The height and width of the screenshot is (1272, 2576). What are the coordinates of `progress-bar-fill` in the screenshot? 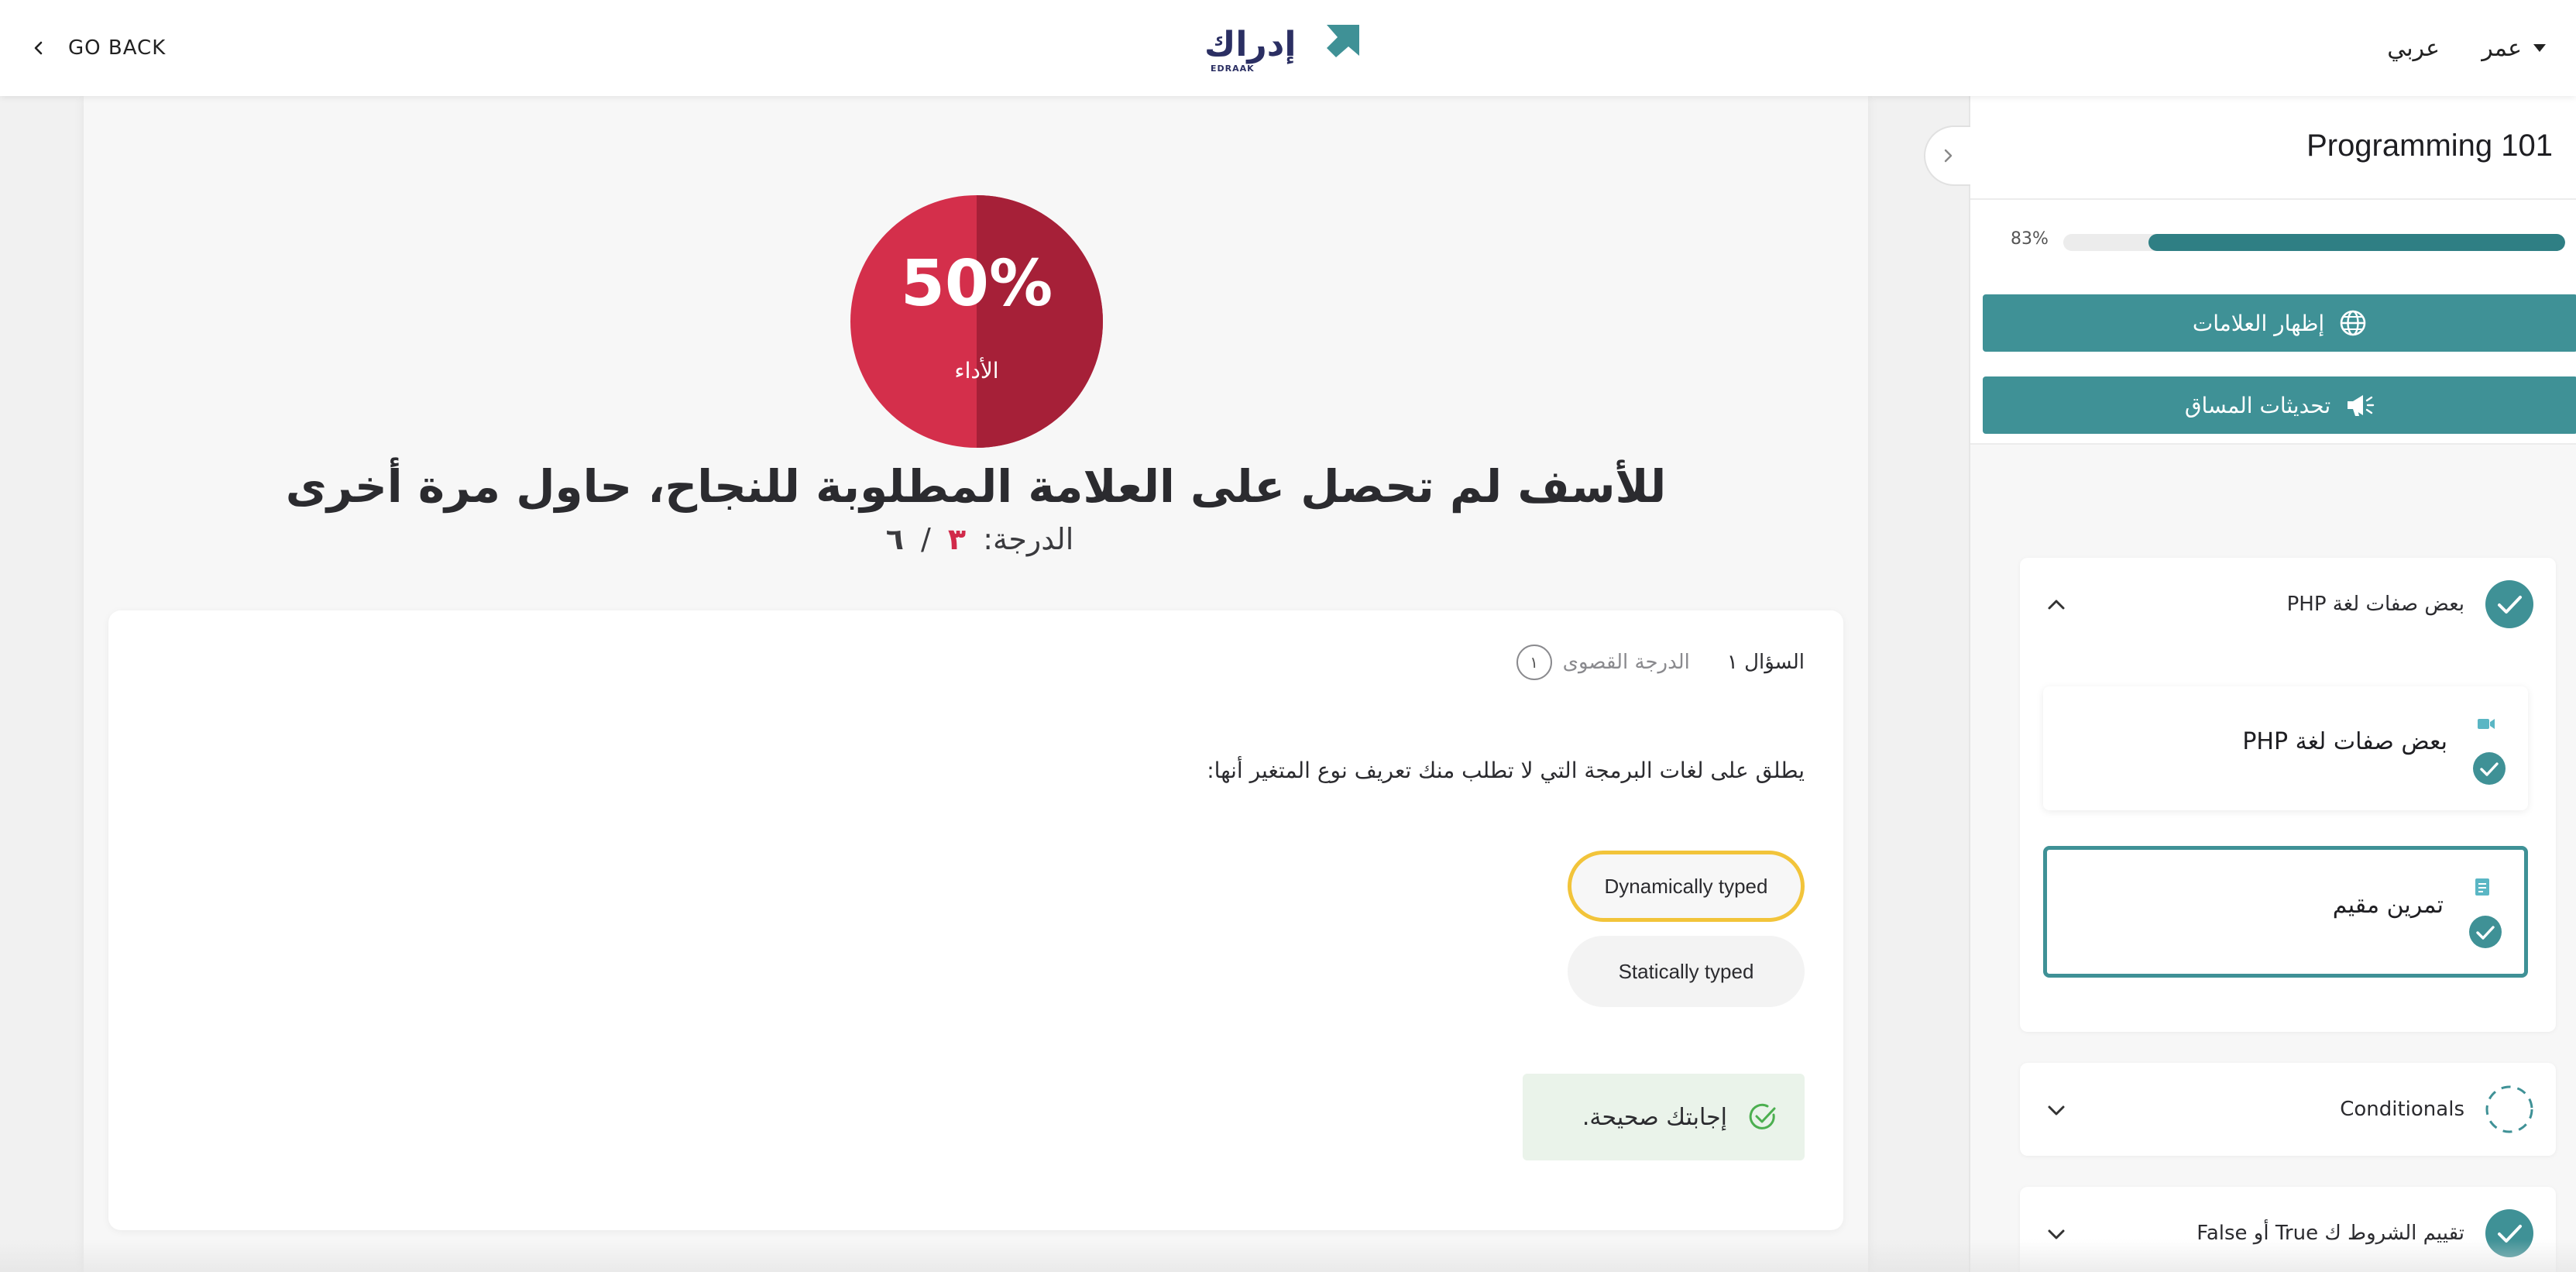 It's located at (2356, 242).